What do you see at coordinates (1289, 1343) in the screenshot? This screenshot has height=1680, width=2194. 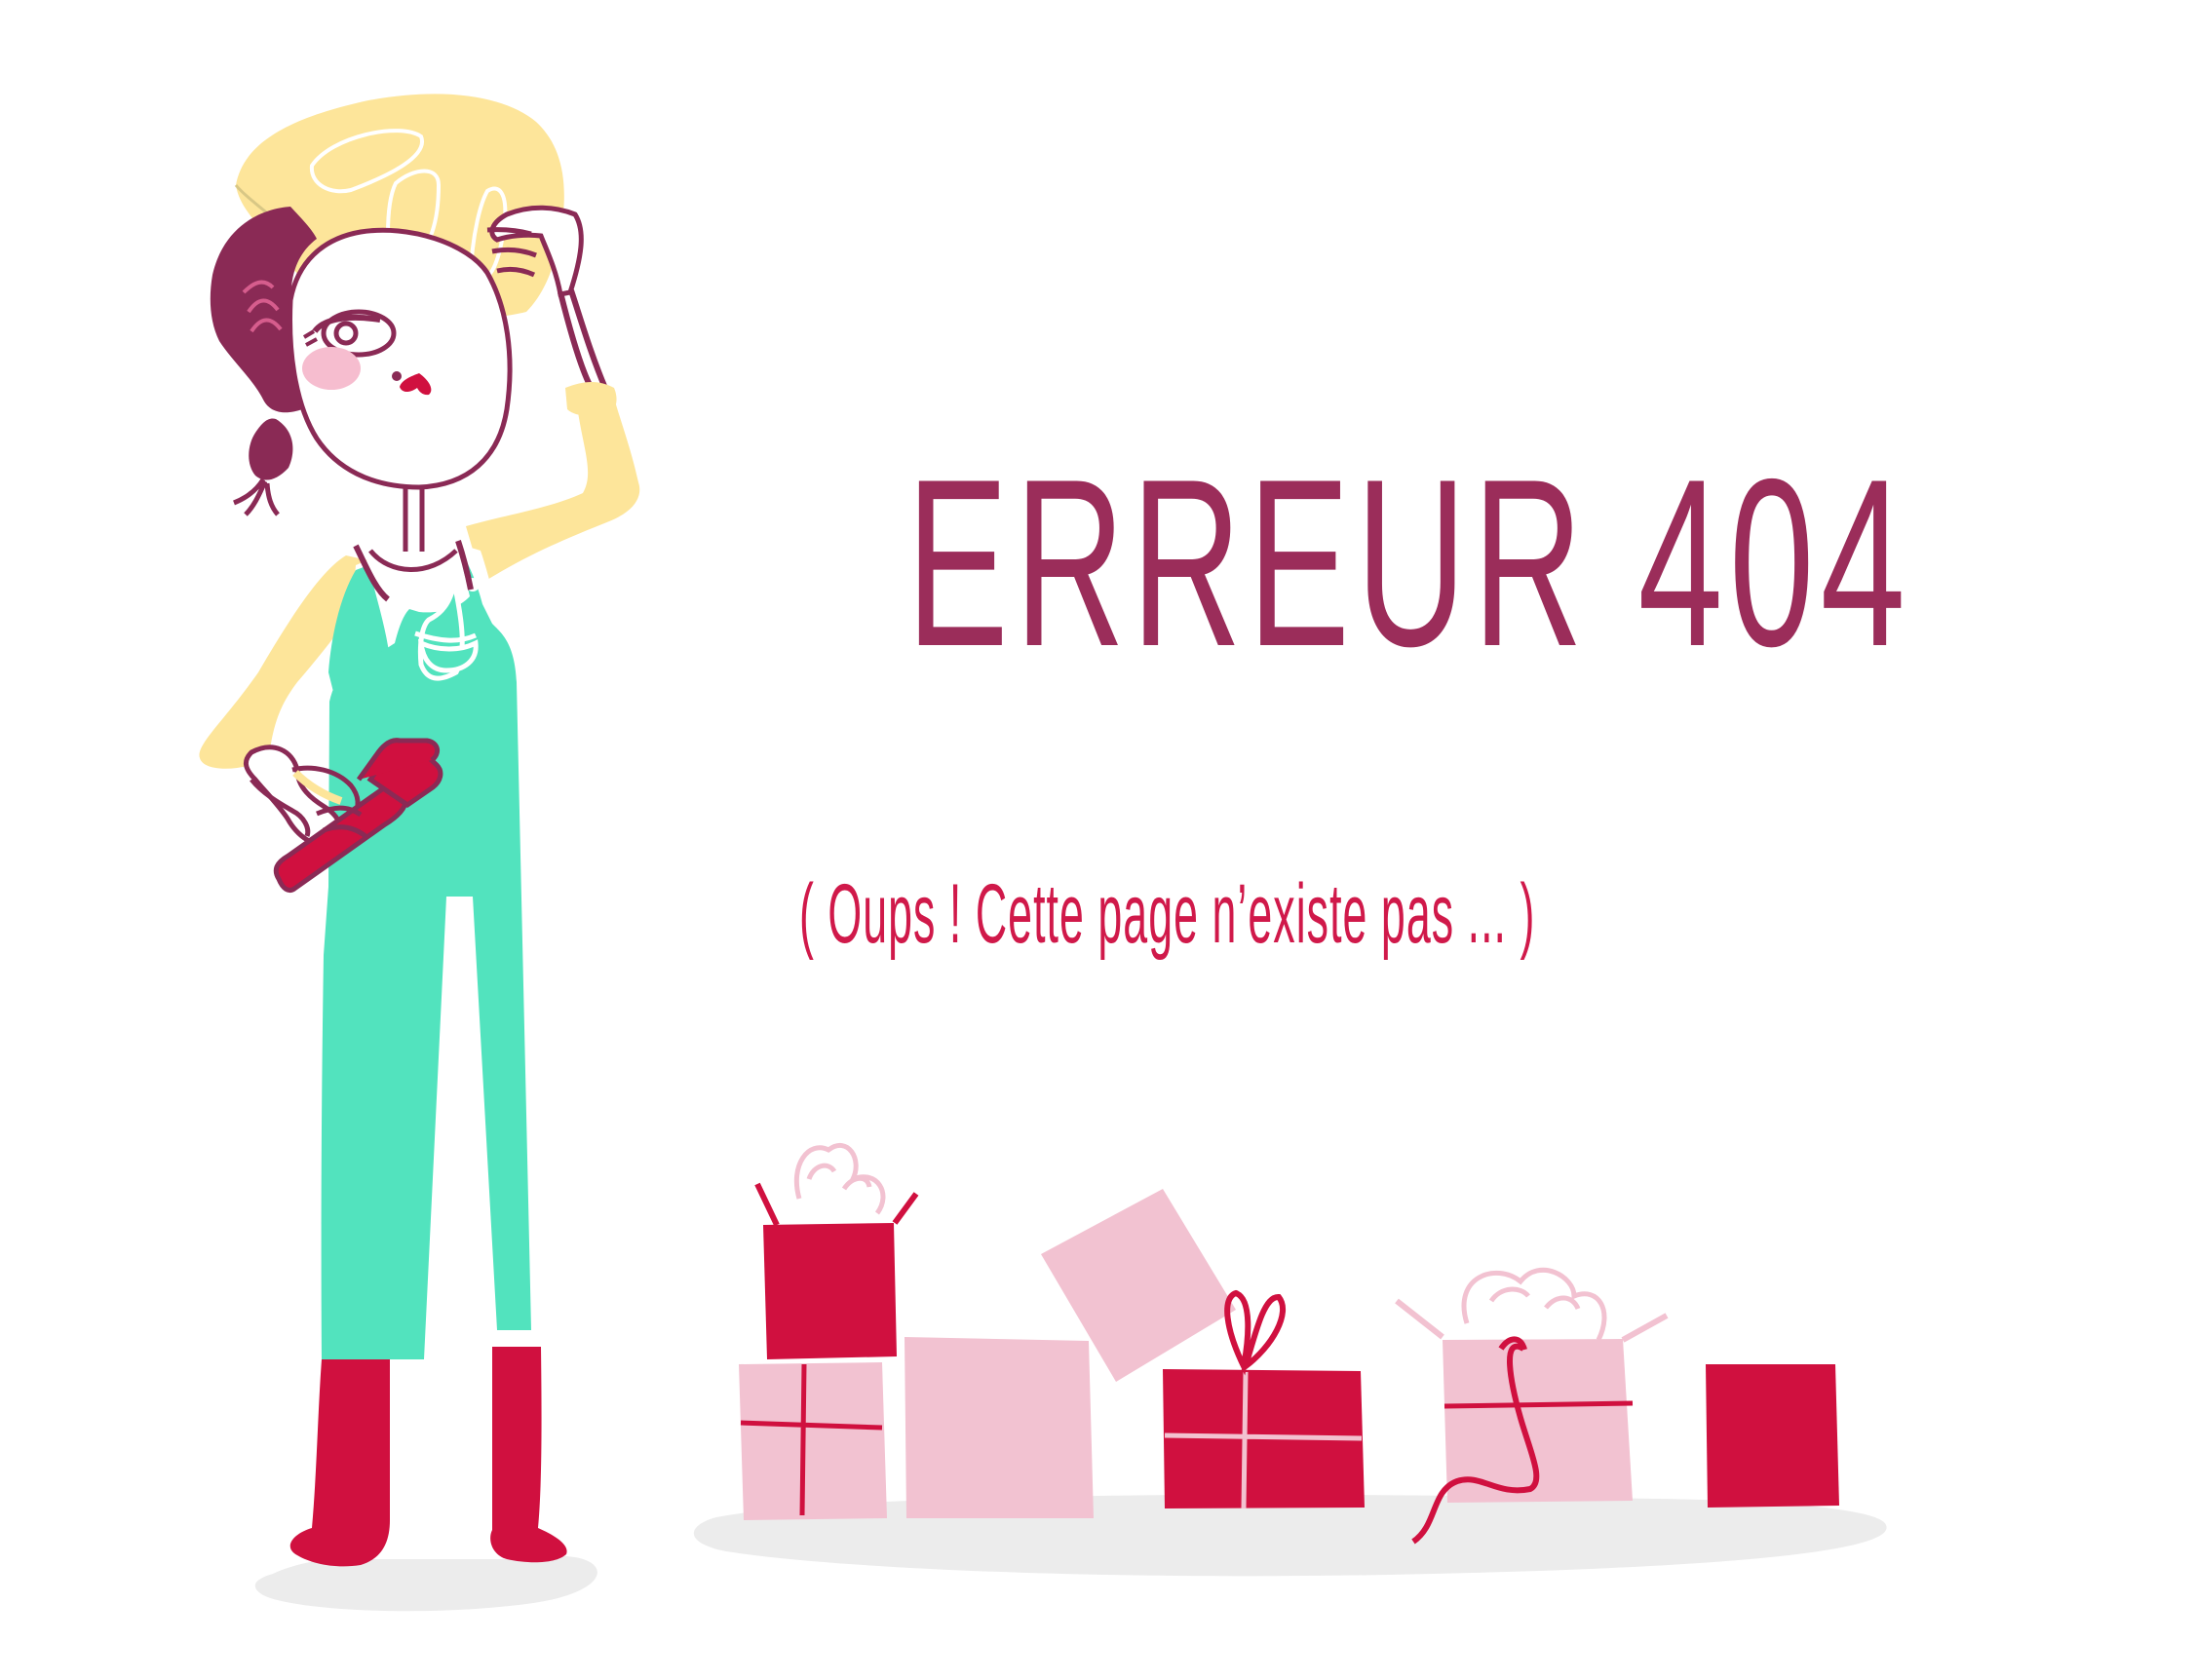 I see `gift-boxes-illustration` at bounding box center [1289, 1343].